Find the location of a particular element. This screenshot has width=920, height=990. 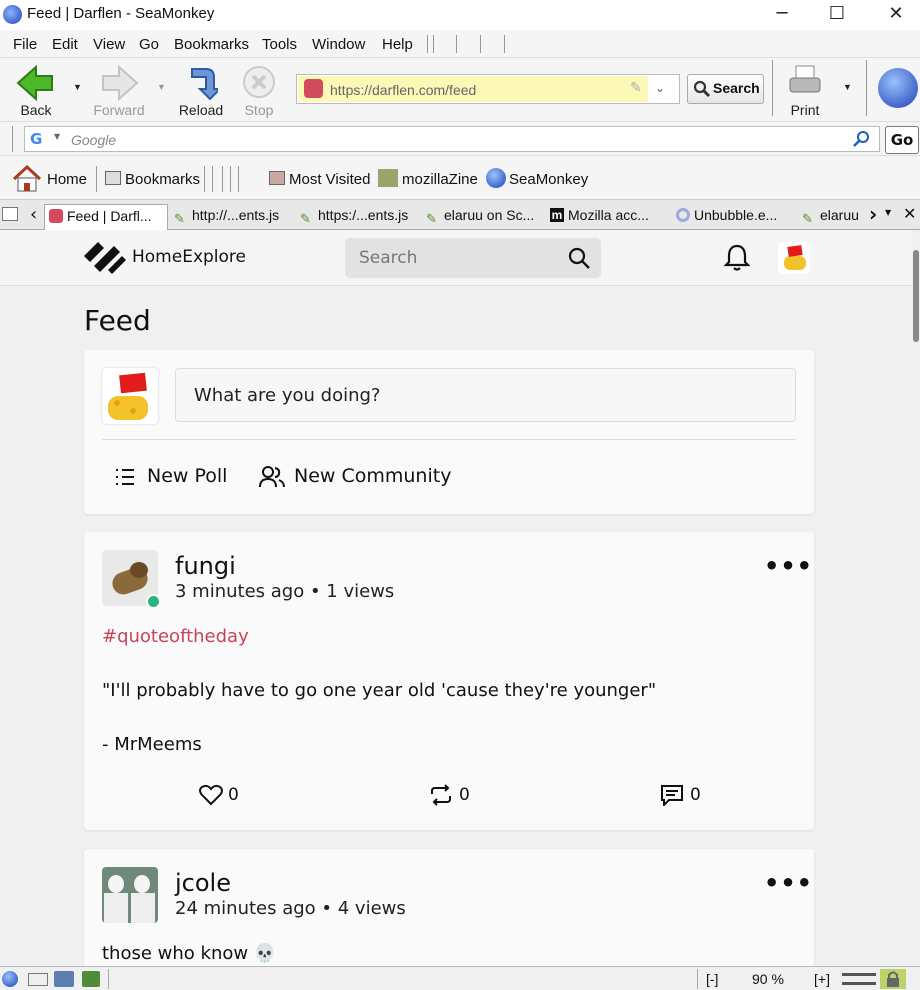

menu-file: File is located at coordinates (25, 44).